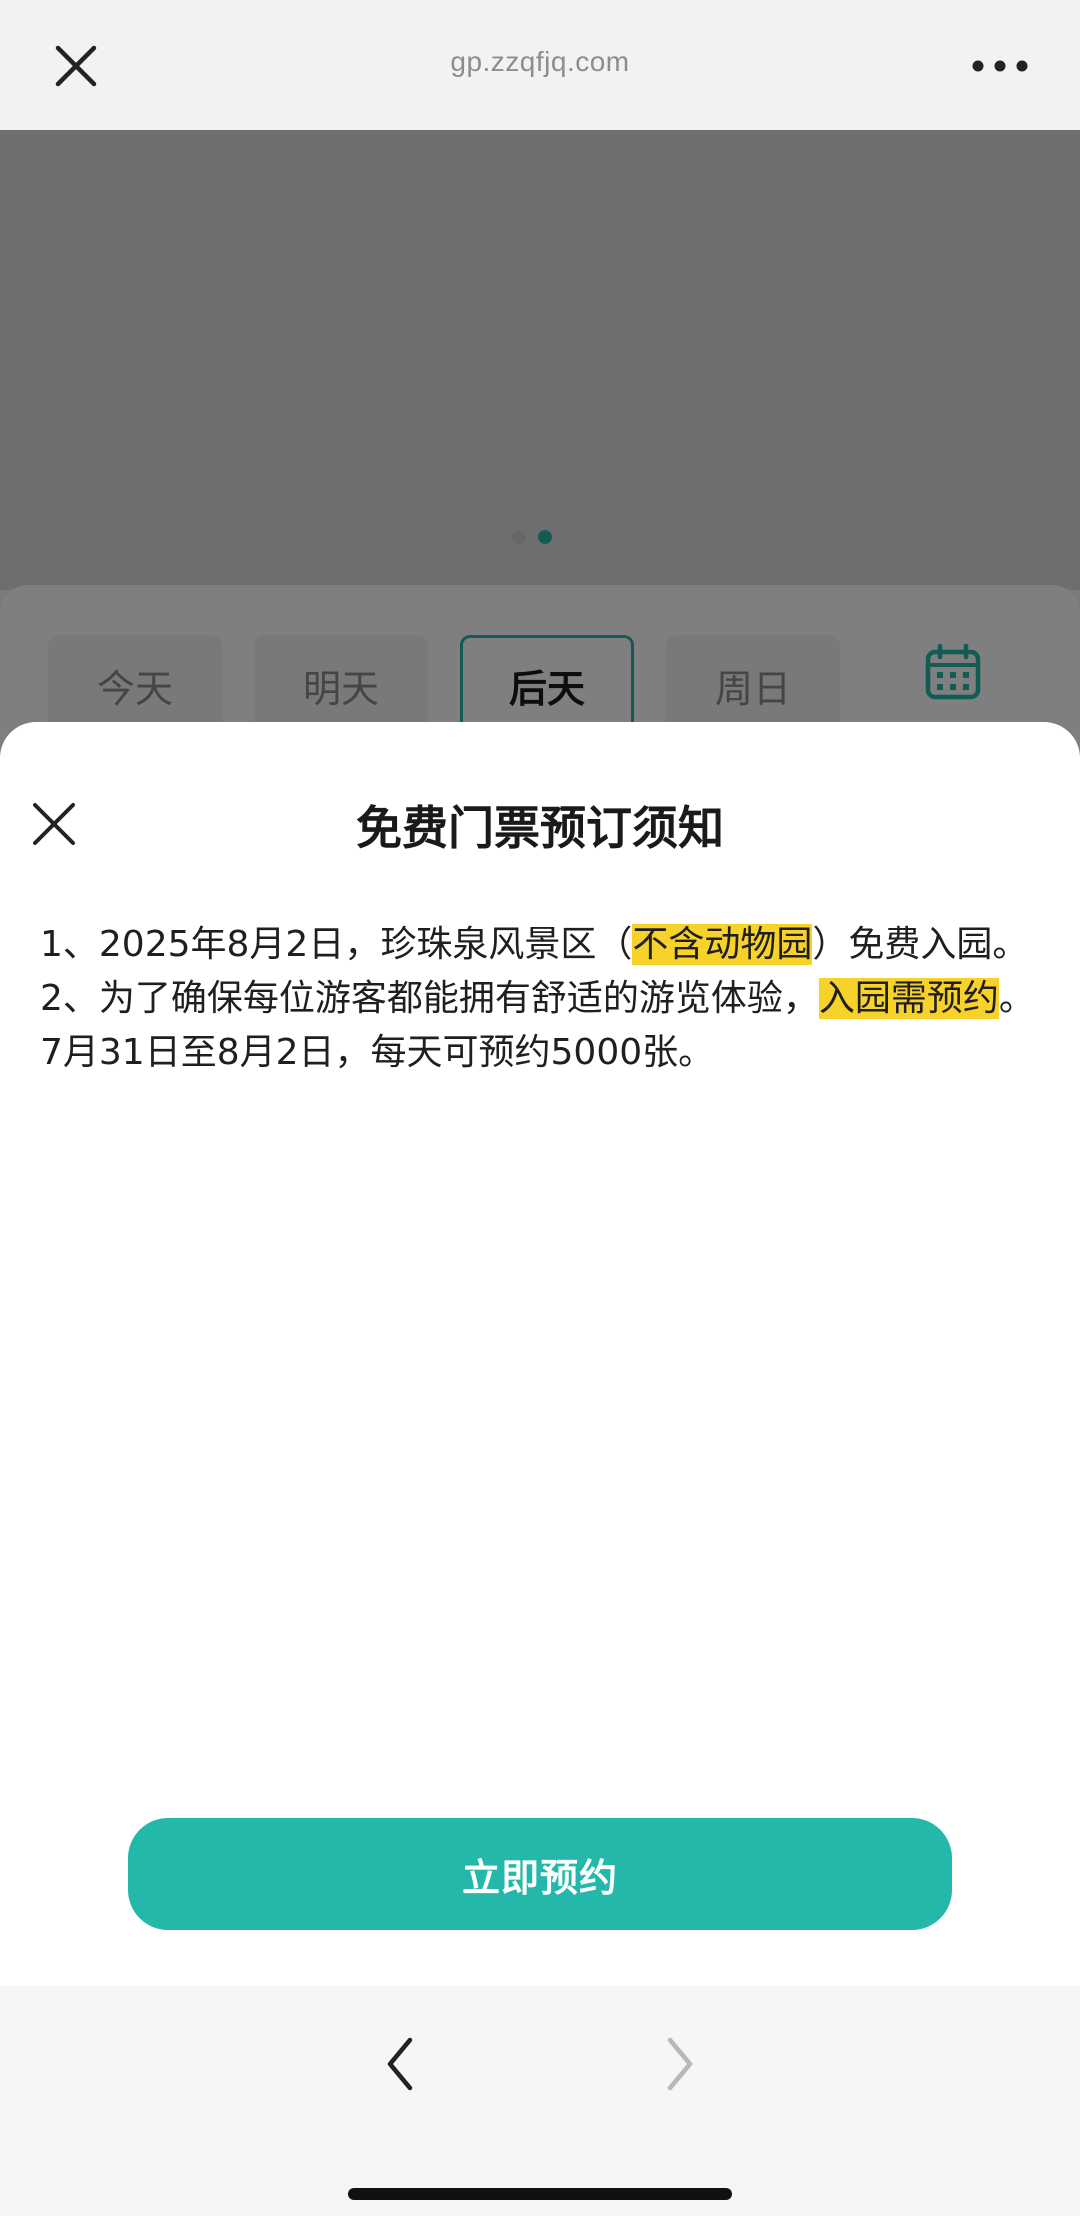 This screenshot has width=1080, height=2216. I want to click on notice-item-1-text-end: ）免费入园。, so click(920, 944).